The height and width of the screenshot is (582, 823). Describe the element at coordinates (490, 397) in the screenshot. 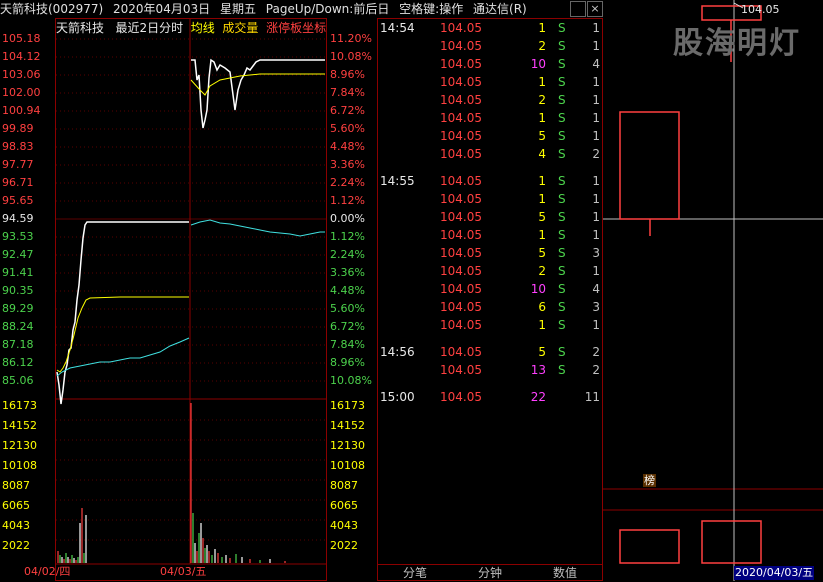

I see `tick-row: 15:00 104.05 22 11` at that location.